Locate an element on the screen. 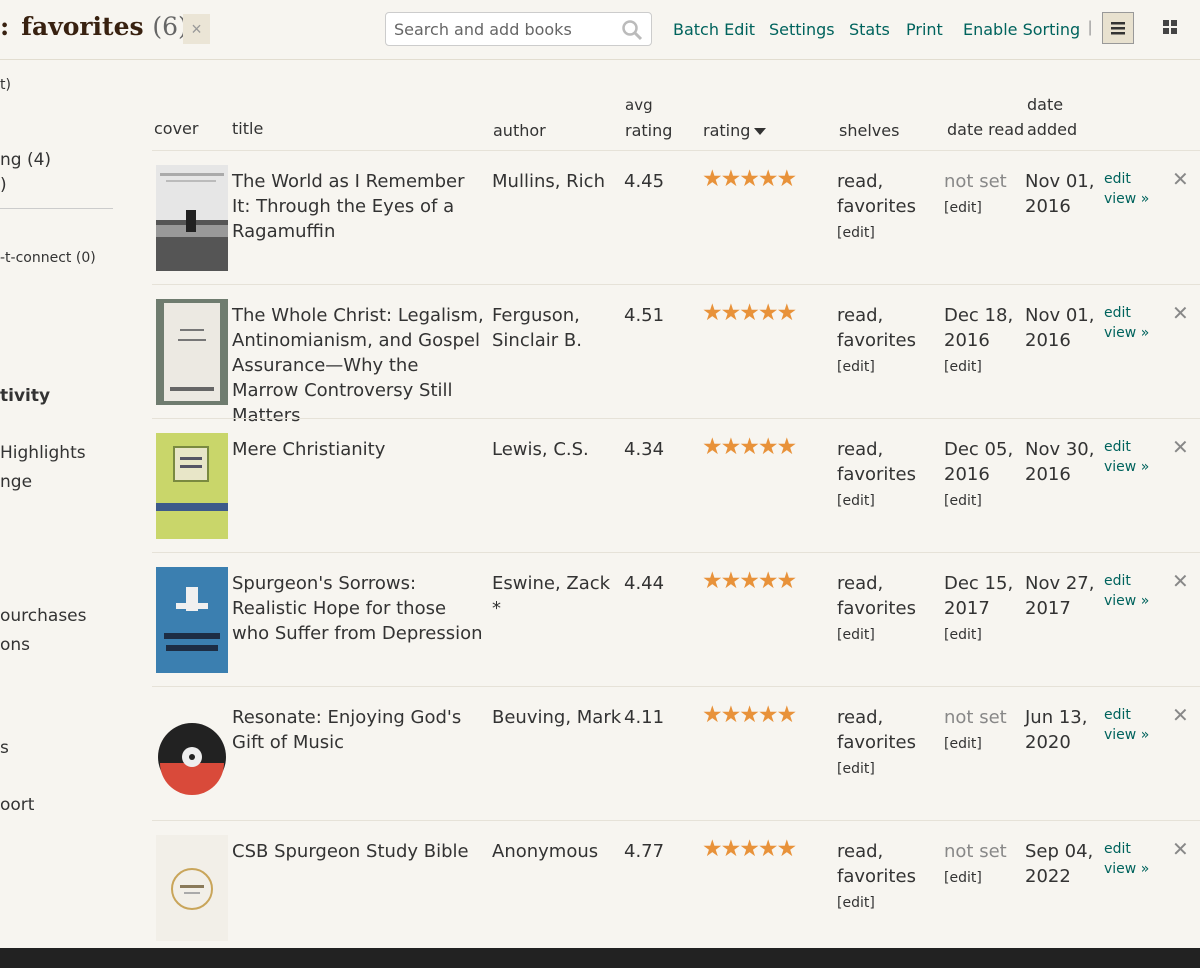  sidebar-fragment: -t-connect (0) is located at coordinates (48, 258).